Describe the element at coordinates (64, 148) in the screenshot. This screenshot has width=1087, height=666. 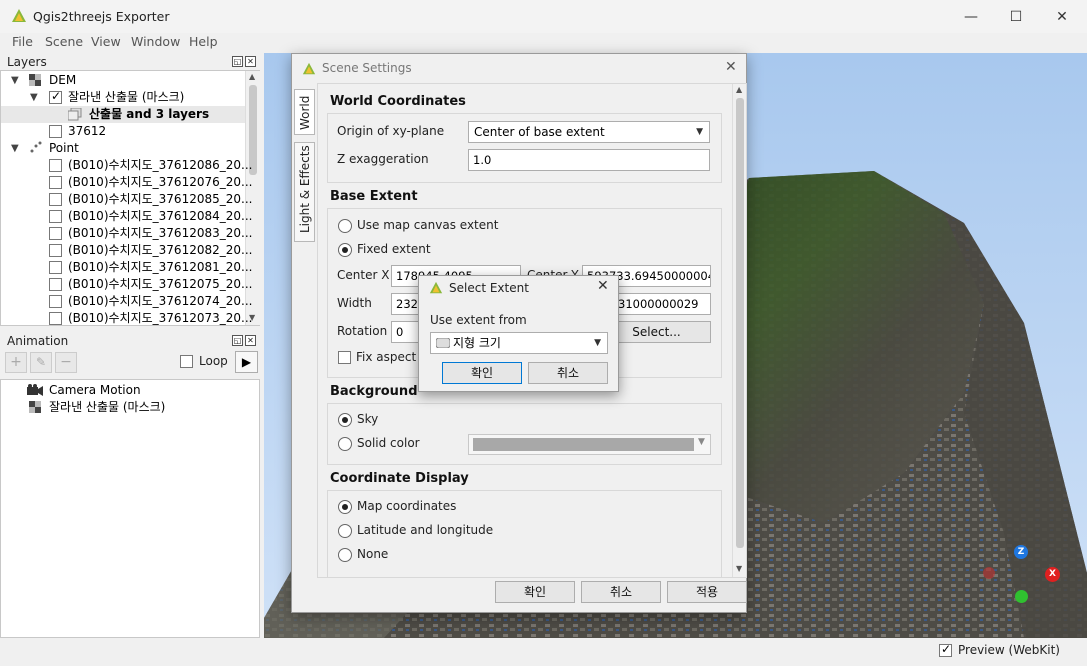
I see `tree-item-point: Point` at that location.